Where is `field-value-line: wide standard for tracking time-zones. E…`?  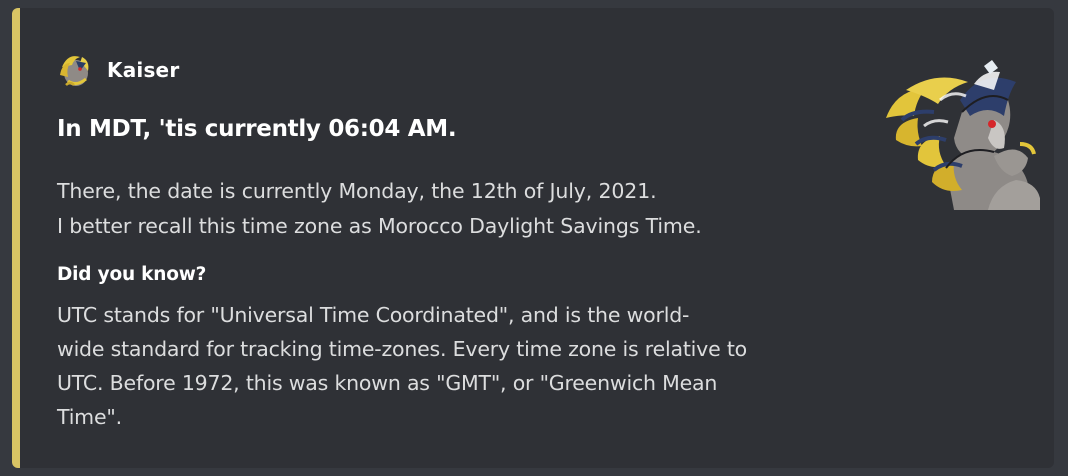
field-value-line: wide standard for tracking time-zones. E… is located at coordinates (402, 349).